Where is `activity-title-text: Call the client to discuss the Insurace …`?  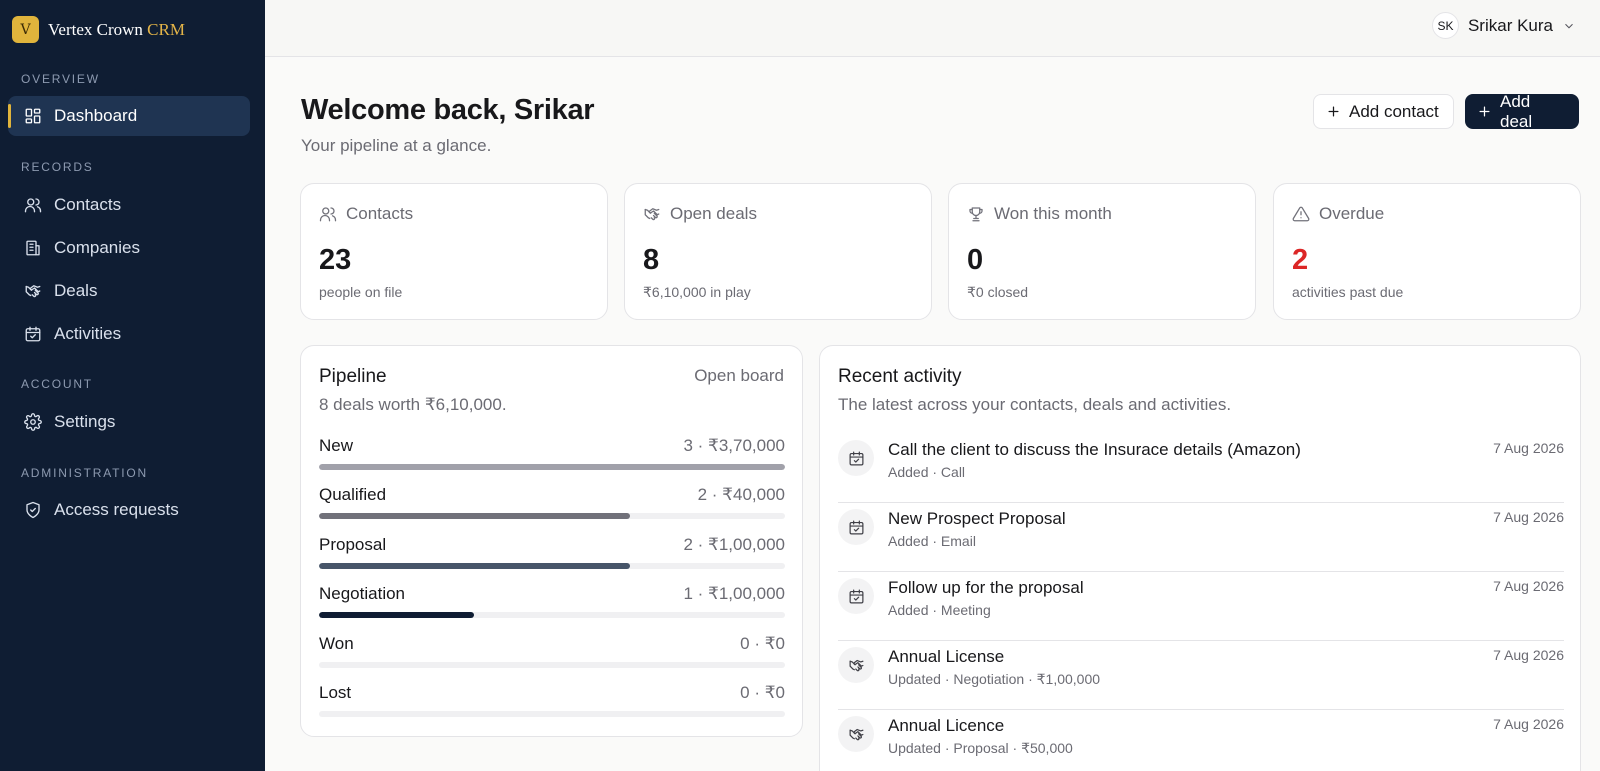 activity-title-text: Call the client to discuss the Insurace … is located at coordinates (1094, 449).